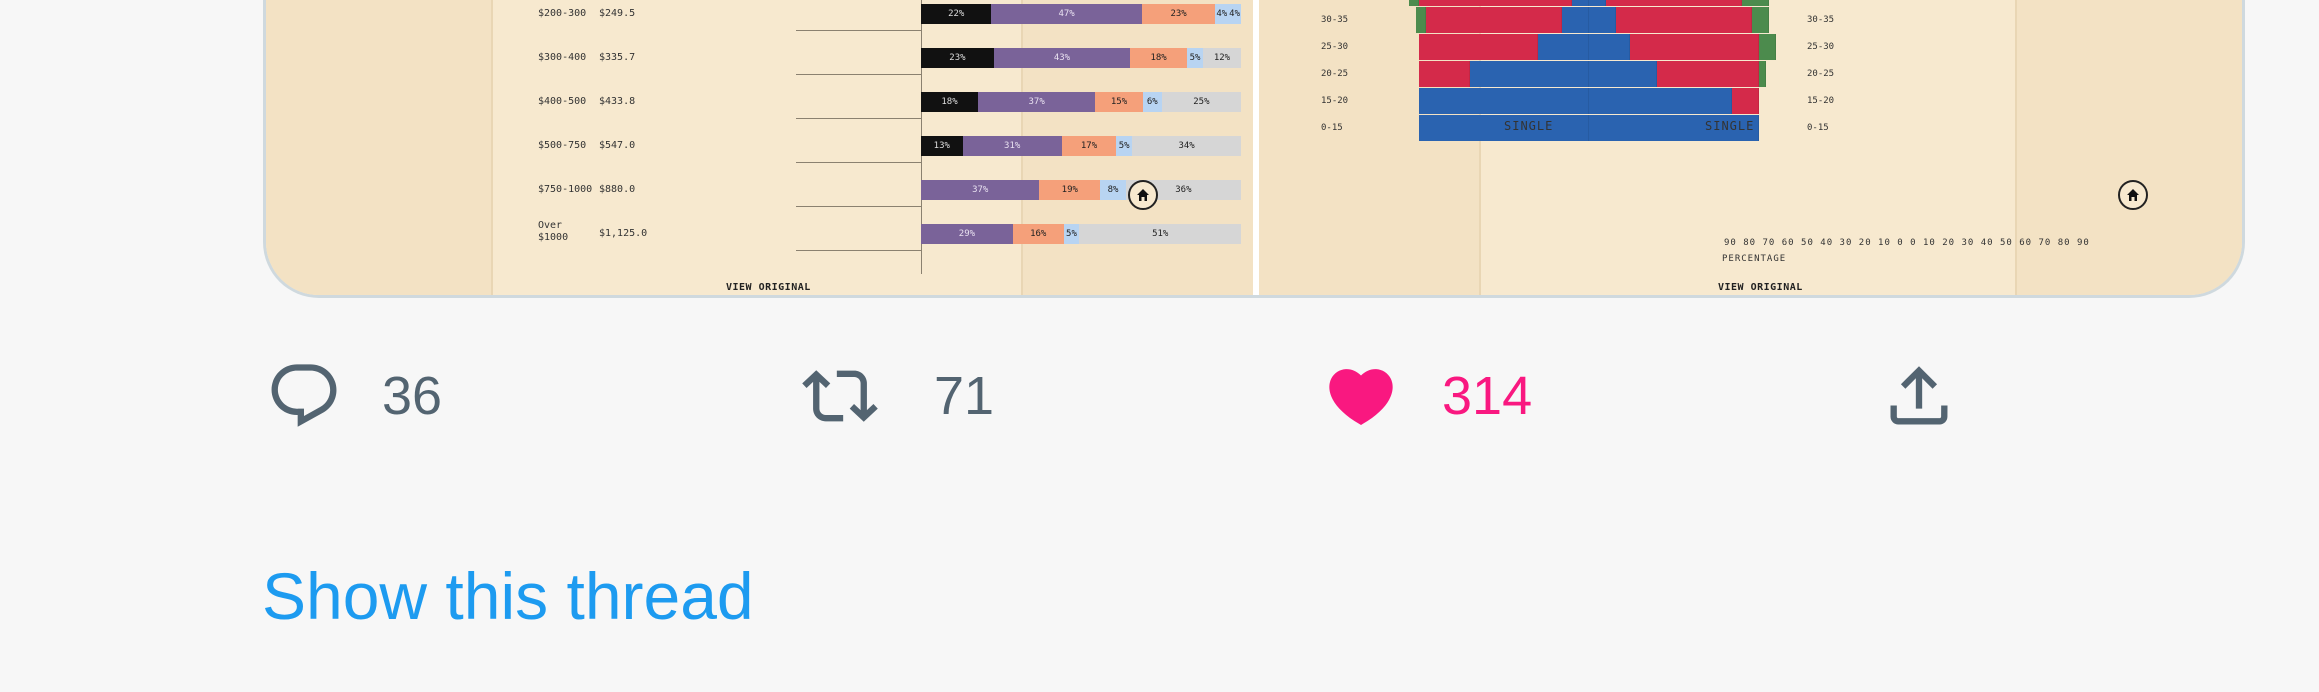 Image resolution: width=2319 pixels, height=692 pixels. I want to click on bar-segment: 34%, so click(1186, 146).